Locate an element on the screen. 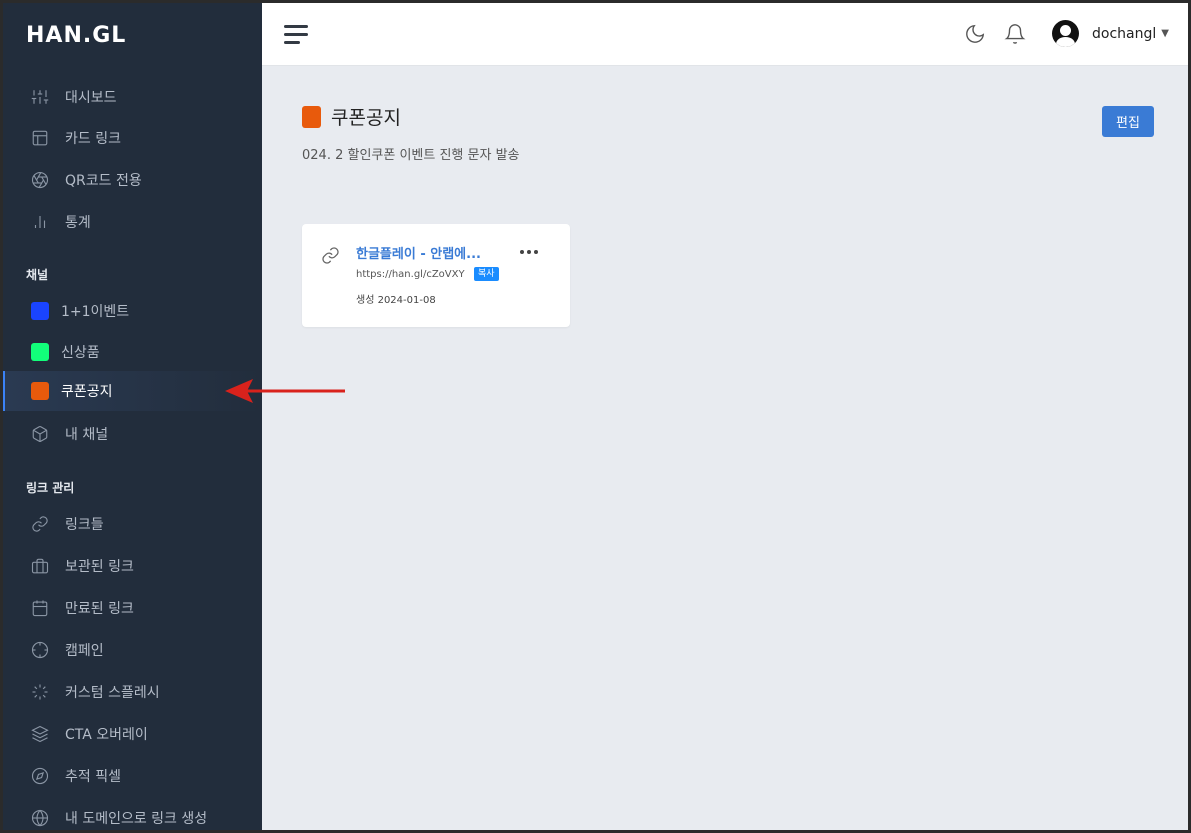 The width and height of the screenshot is (1191, 833). loader-icon is located at coordinates (40, 692).